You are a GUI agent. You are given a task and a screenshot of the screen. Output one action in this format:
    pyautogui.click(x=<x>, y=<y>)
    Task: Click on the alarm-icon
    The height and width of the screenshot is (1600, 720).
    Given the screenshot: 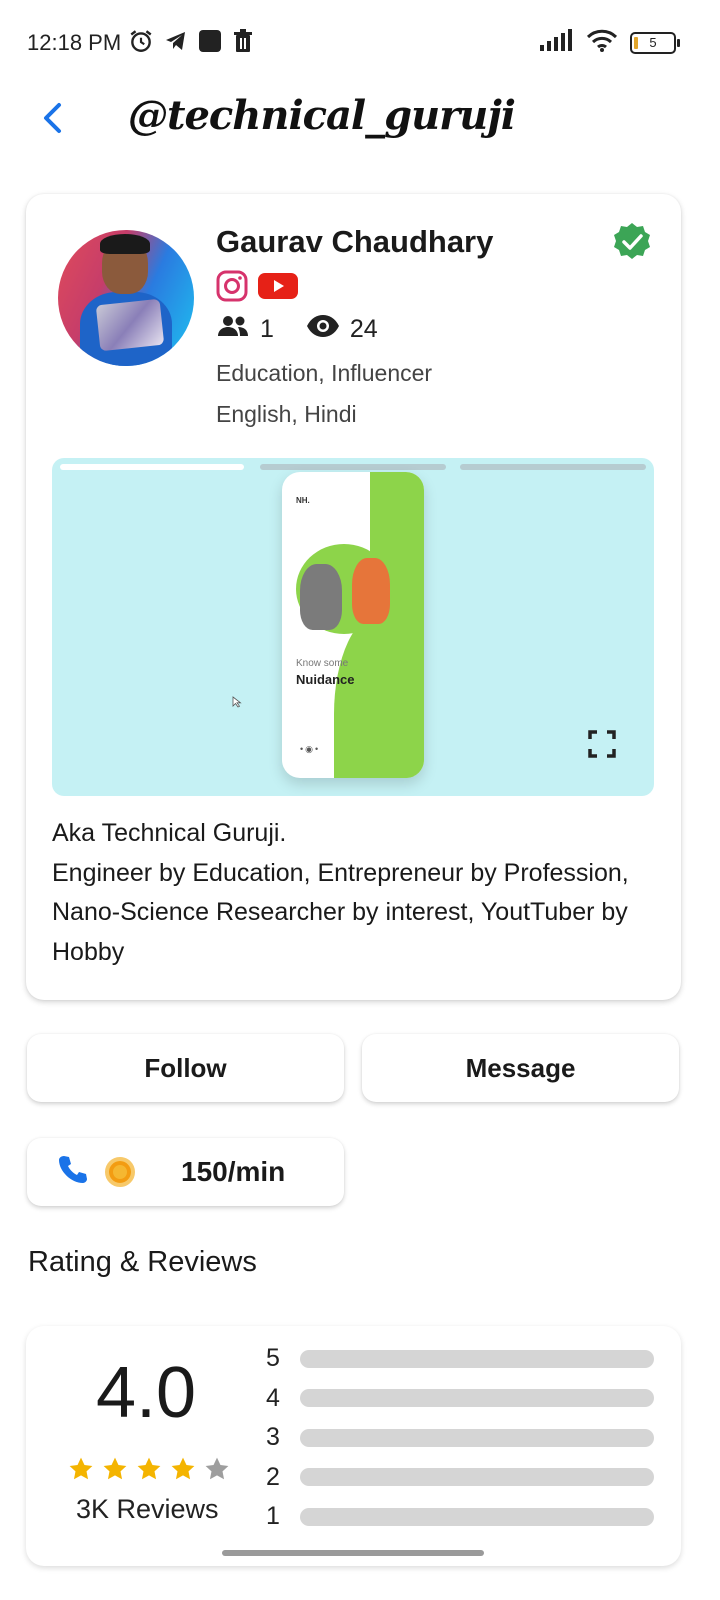 What is the action you would take?
    pyautogui.click(x=141, y=43)
    